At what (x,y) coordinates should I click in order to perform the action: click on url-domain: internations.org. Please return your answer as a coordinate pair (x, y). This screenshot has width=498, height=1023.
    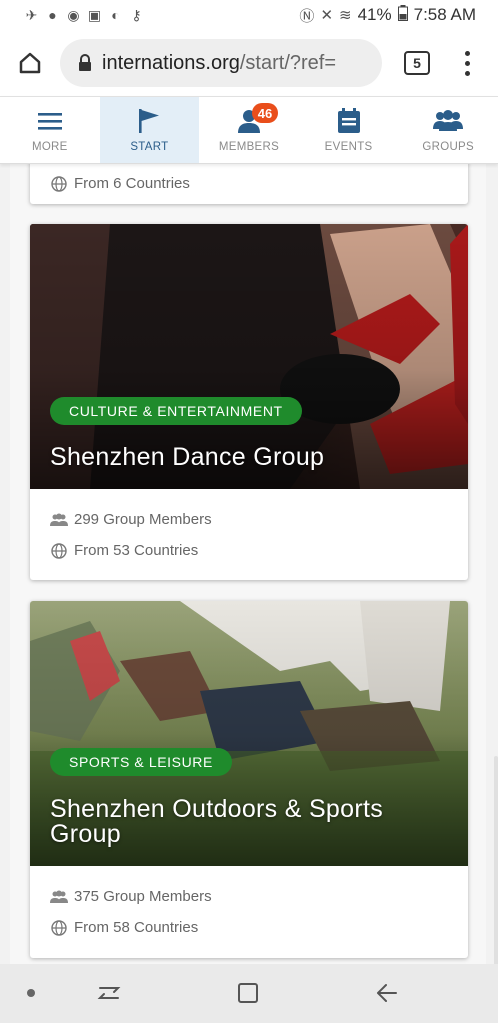
    Looking at the image, I should click on (171, 62).